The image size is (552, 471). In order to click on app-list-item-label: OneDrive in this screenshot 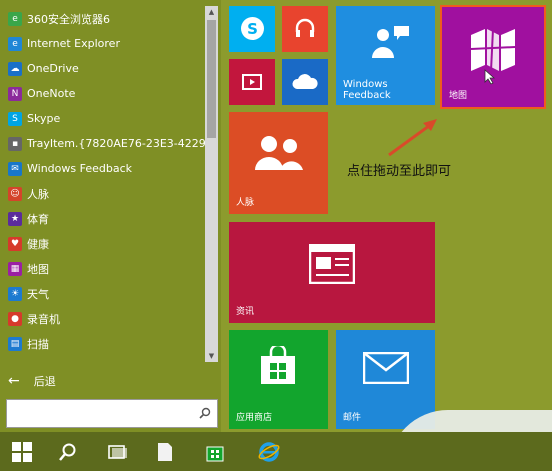, I will do `click(53, 68)`.